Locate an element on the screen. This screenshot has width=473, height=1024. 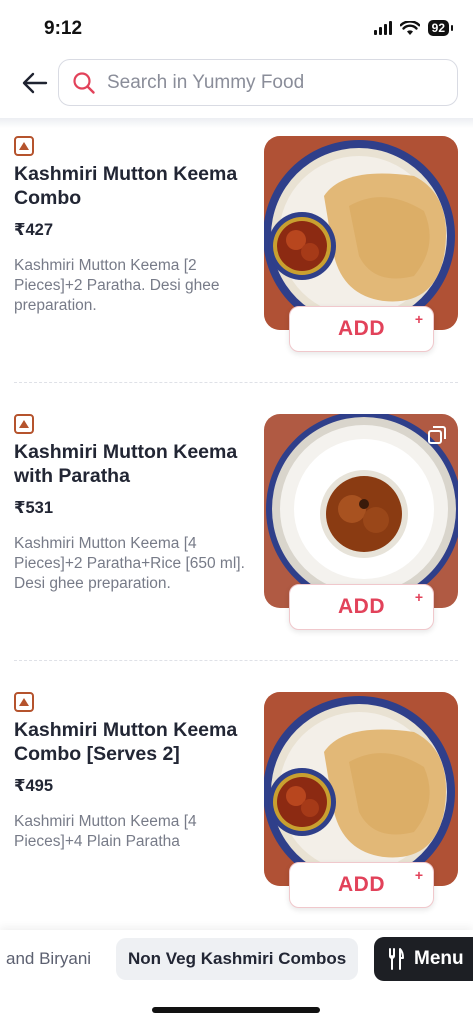
menu-button: Menu is located at coordinates (423, 959).